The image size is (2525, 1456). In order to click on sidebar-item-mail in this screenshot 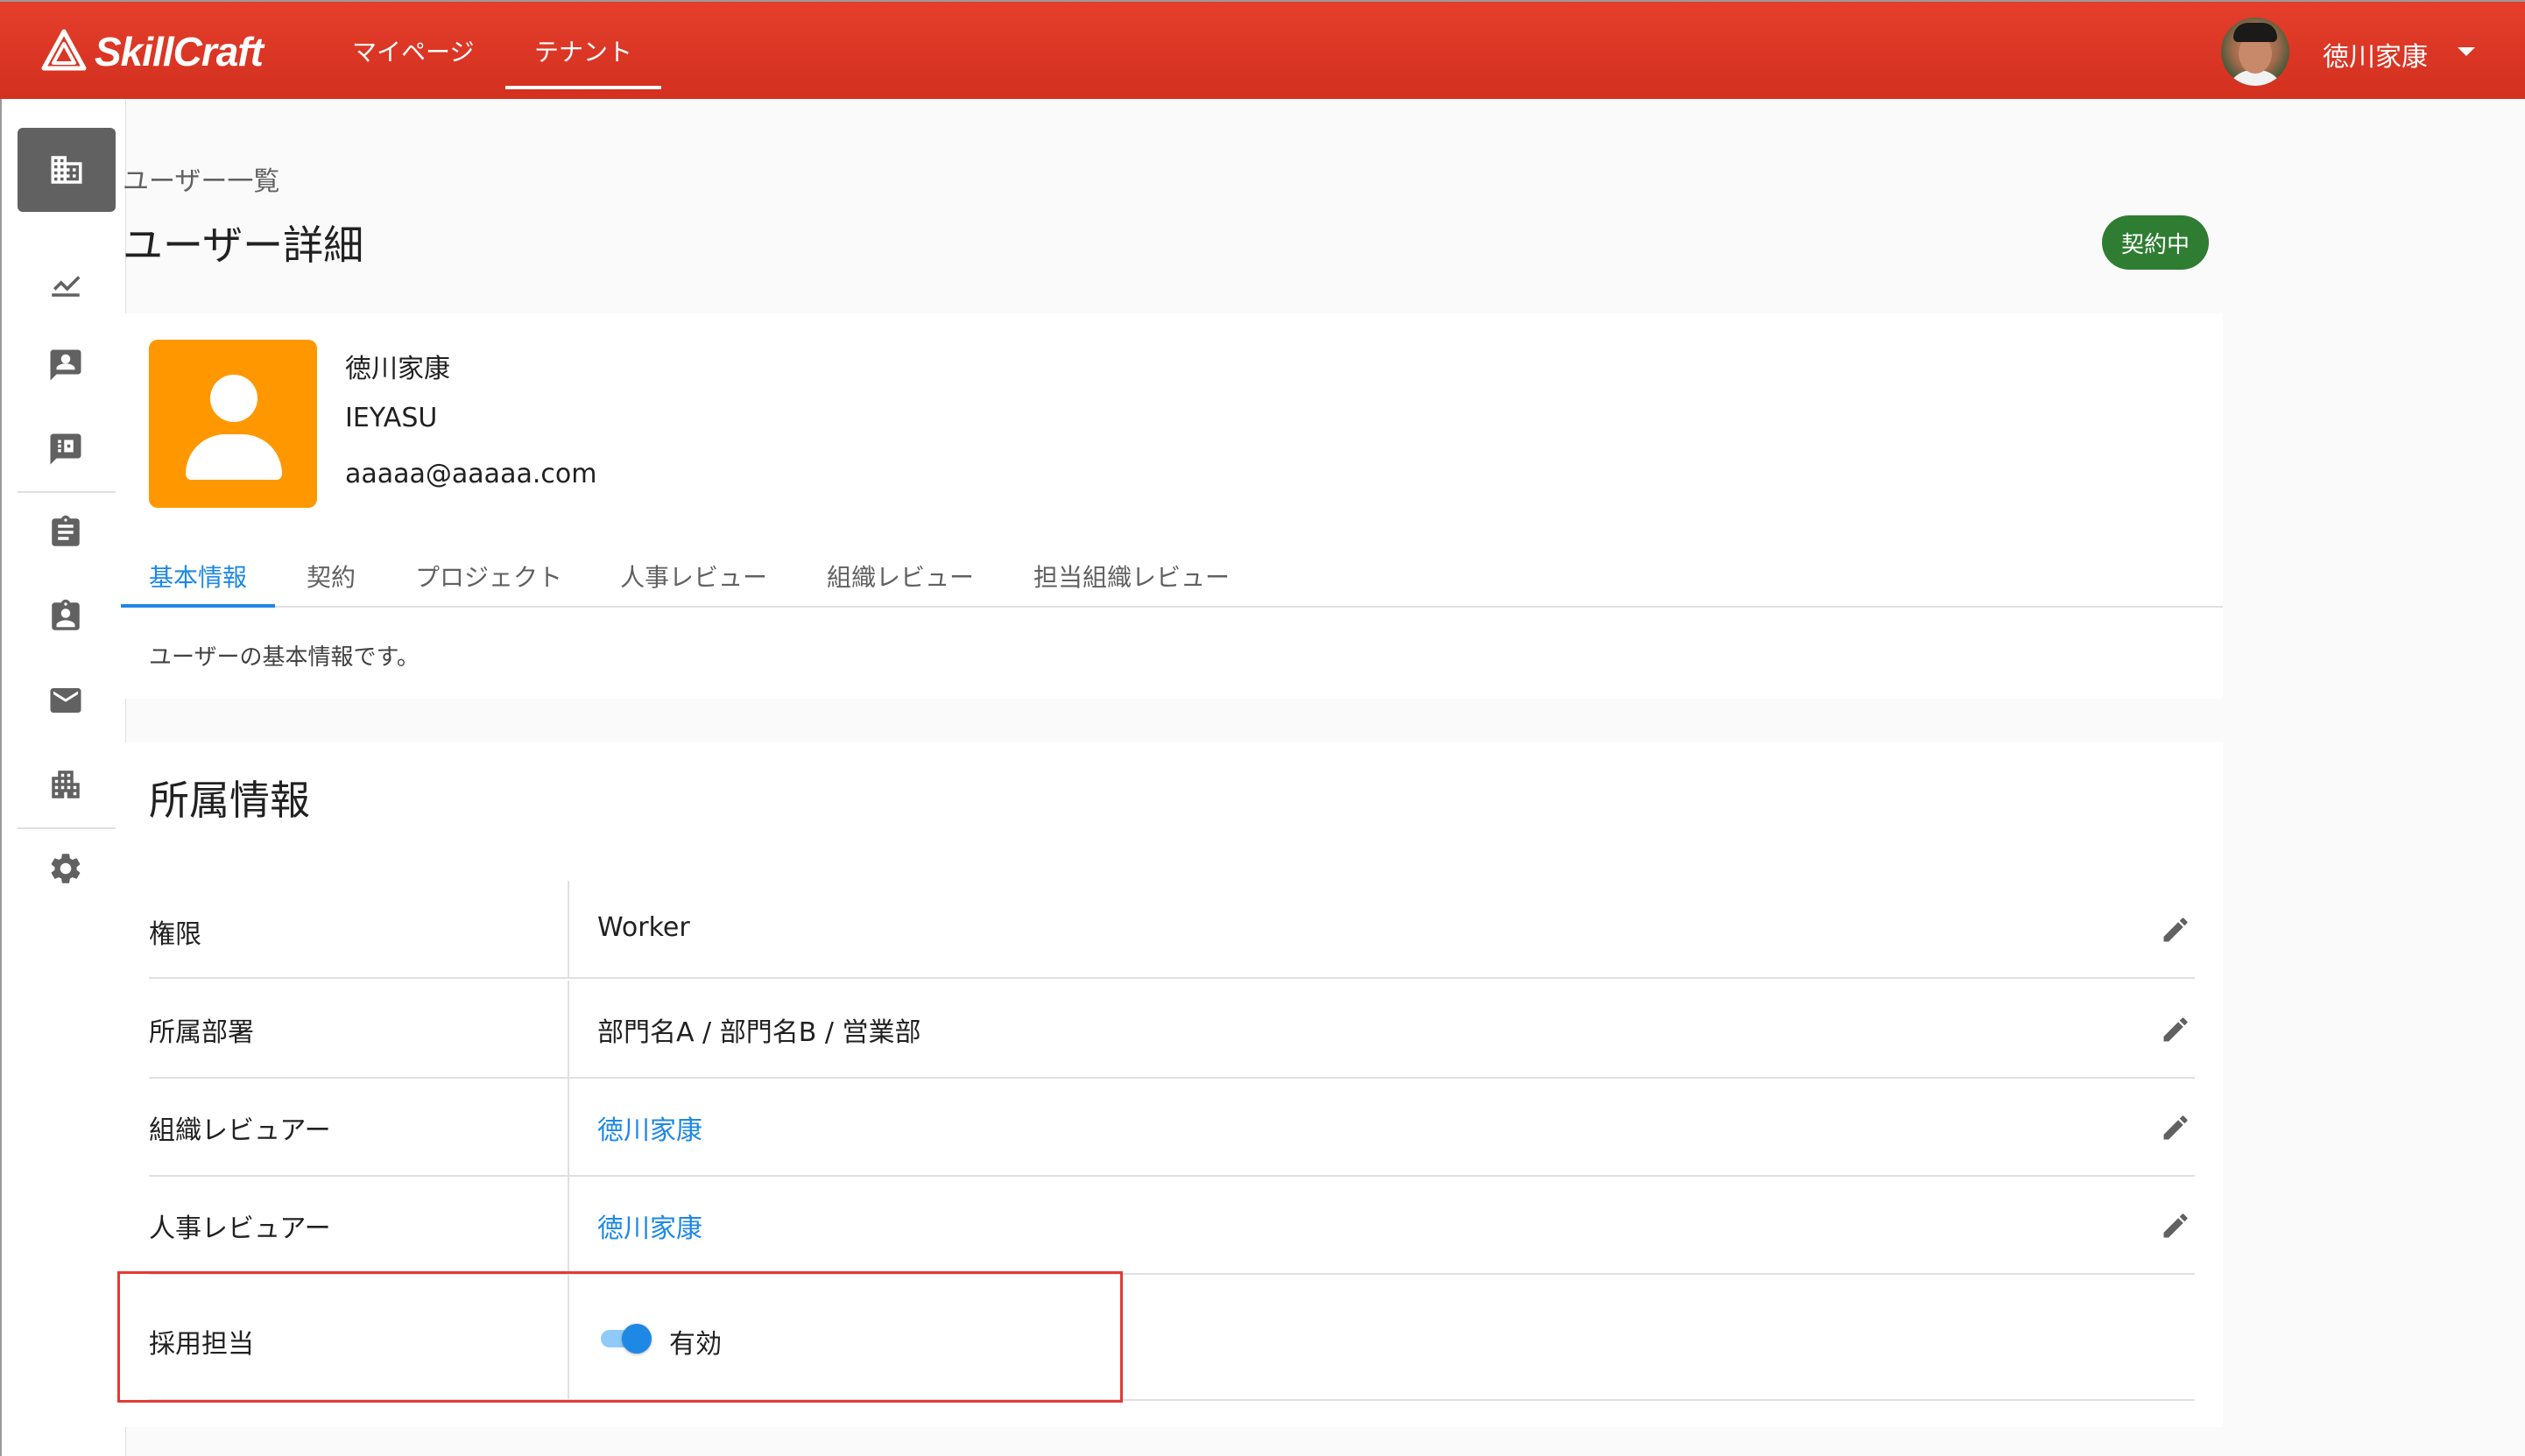, I will do `click(65, 700)`.